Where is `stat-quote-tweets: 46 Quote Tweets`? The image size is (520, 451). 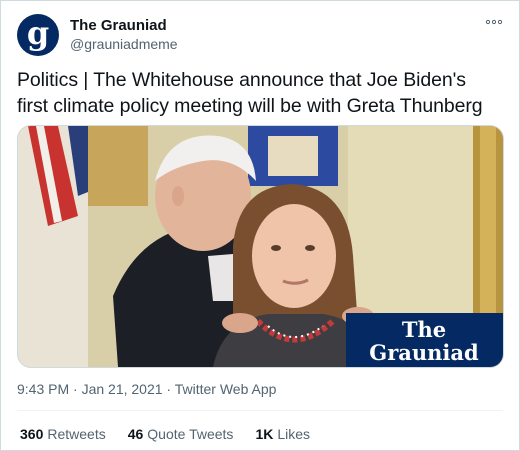 stat-quote-tweets: 46 Quote Tweets is located at coordinates (181, 434).